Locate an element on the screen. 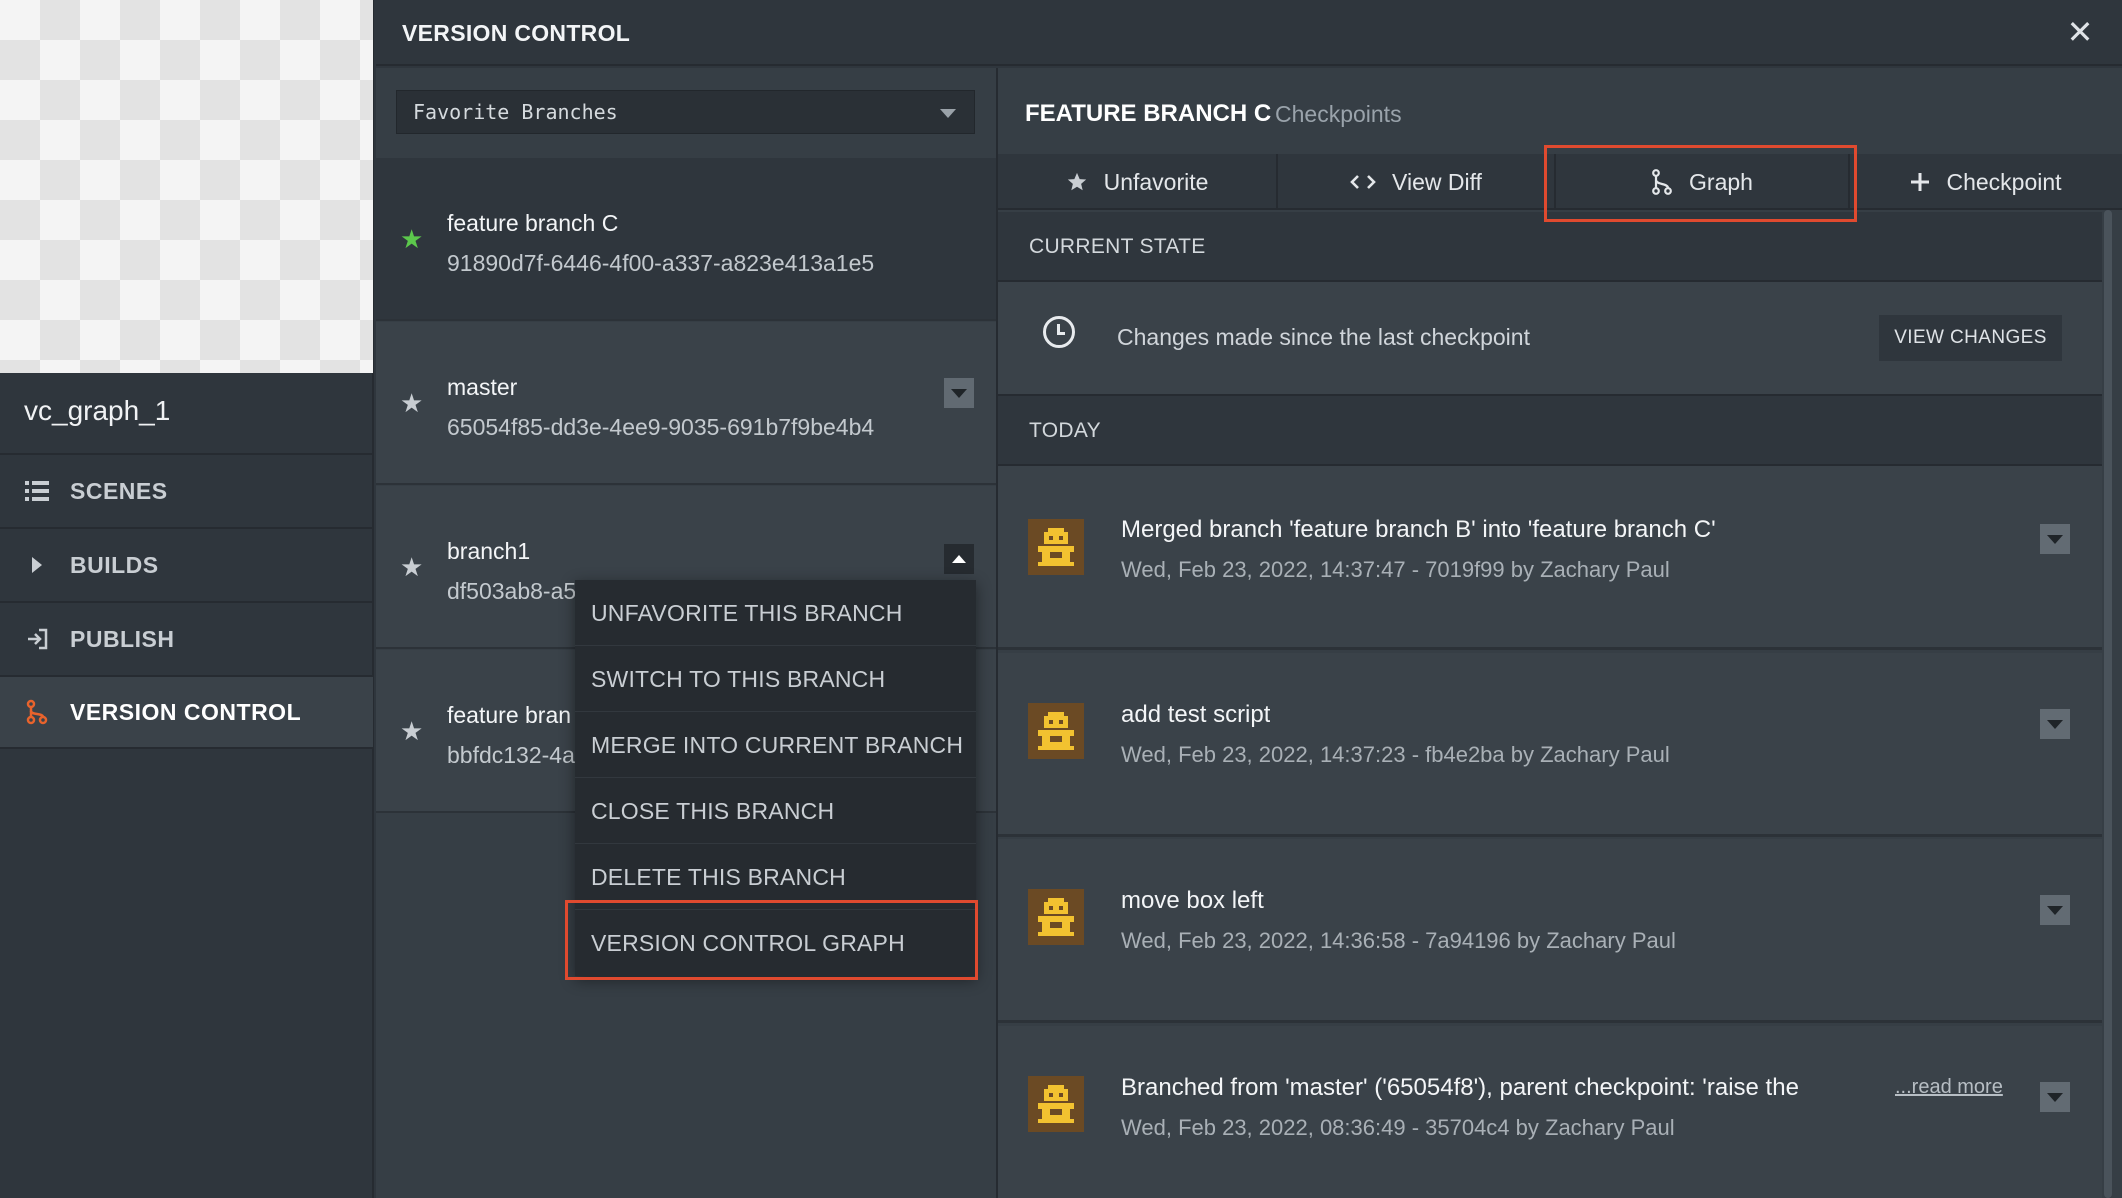 The image size is (2122, 1198). menu-item-delete-branch: DELETE THIS BRANCH is located at coordinates (775, 877).